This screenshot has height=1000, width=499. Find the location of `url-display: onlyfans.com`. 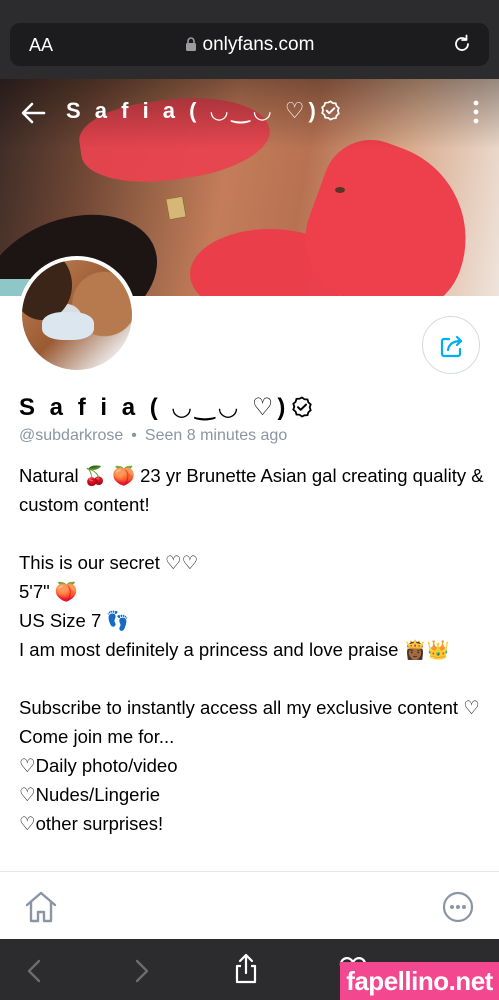

url-display: onlyfans.com is located at coordinates (249, 45).